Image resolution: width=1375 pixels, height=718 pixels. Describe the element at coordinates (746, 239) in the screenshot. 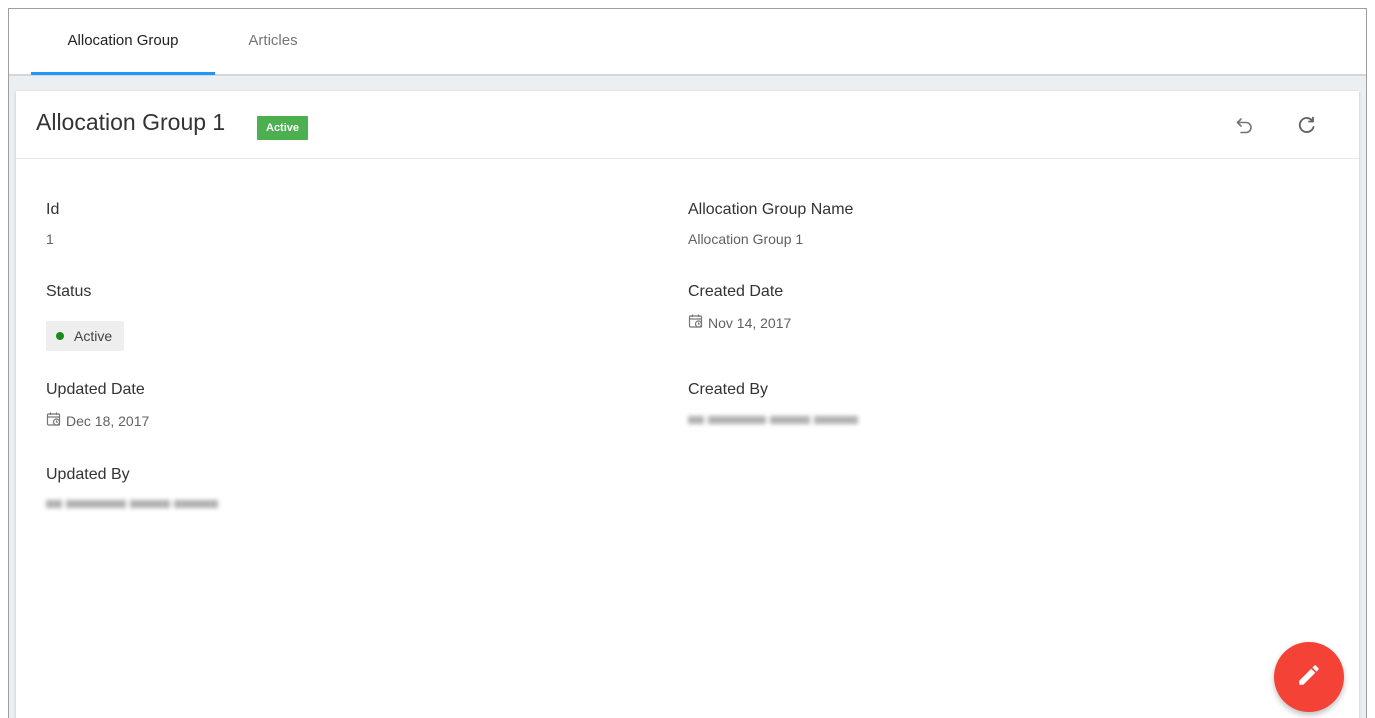

I see `name-value: Allocation Group 1` at that location.